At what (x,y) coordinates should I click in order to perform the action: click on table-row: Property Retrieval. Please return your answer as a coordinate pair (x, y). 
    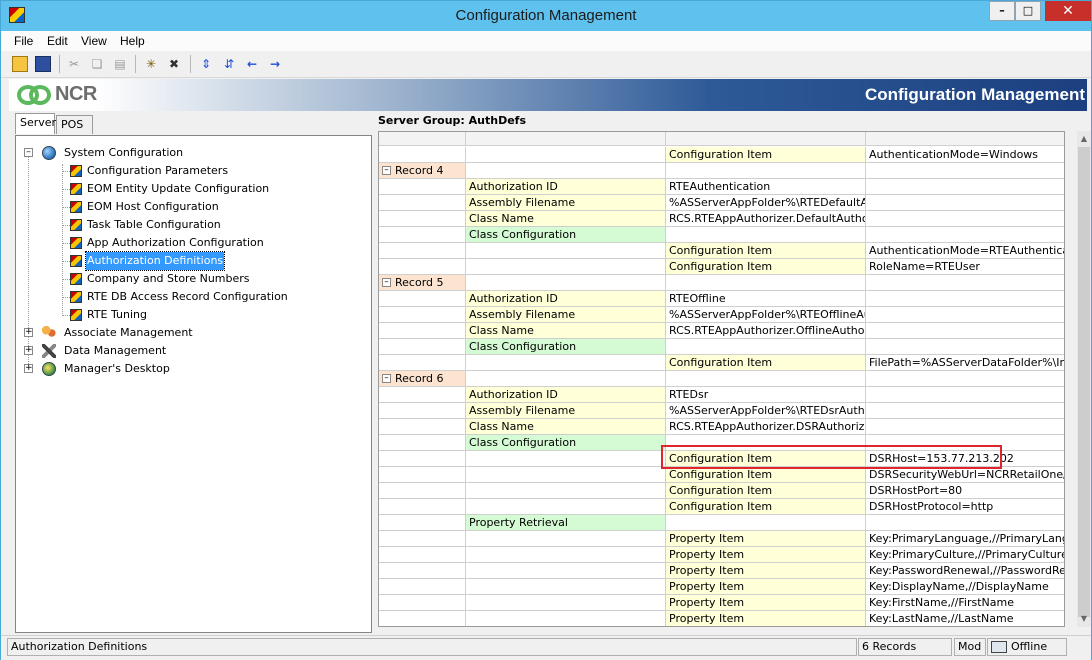
    Looking at the image, I should click on (721, 523).